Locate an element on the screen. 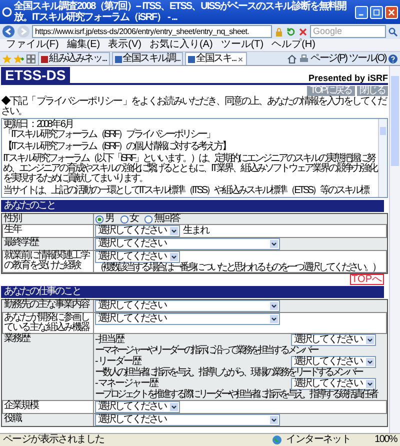 The height and width of the screenshot is (446, 400). zoom-level: 100% is located at coordinates (385, 440).